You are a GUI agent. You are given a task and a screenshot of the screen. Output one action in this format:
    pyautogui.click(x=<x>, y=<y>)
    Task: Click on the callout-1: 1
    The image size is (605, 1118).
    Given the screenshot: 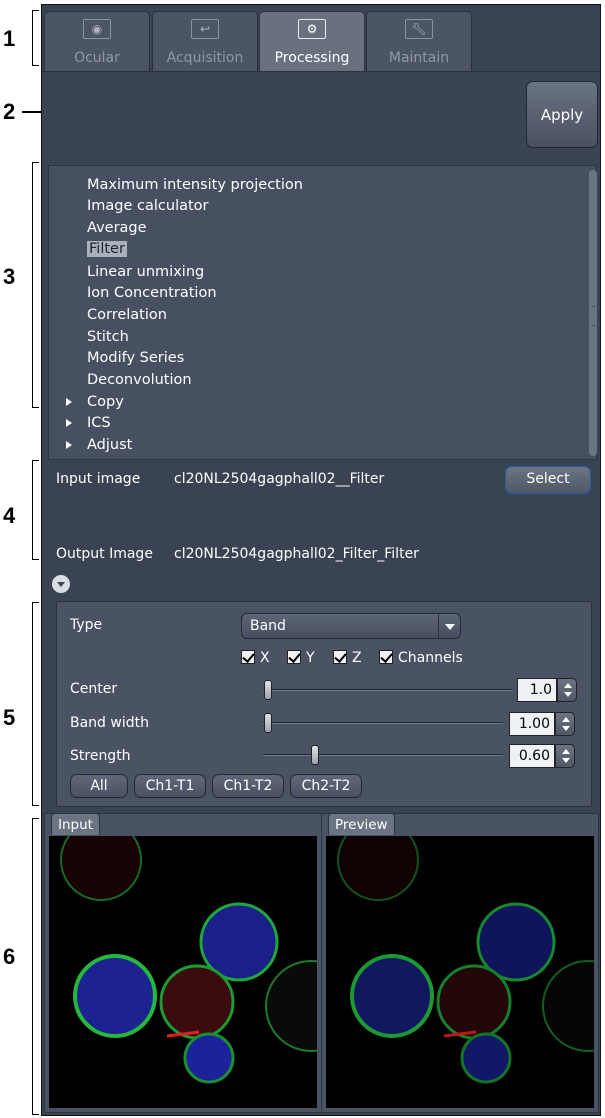 What is the action you would take?
    pyautogui.click(x=9, y=38)
    